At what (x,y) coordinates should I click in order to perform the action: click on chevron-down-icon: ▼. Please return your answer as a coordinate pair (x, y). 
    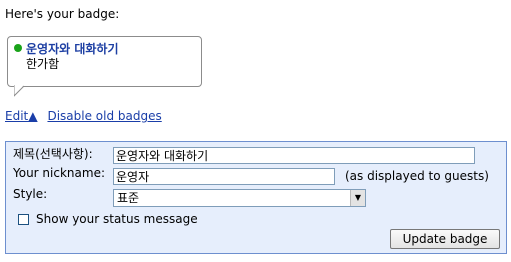
    Looking at the image, I should click on (357, 198).